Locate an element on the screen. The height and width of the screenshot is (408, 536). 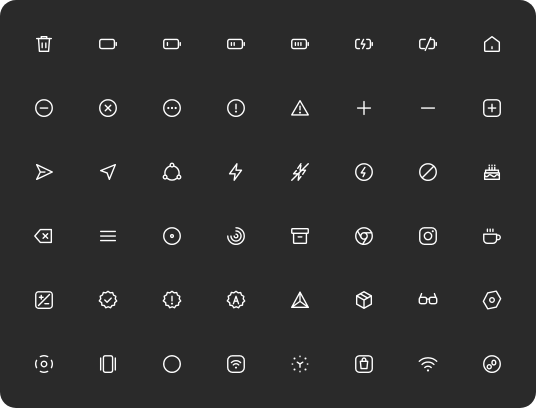
home-icon is located at coordinates (492, 44).